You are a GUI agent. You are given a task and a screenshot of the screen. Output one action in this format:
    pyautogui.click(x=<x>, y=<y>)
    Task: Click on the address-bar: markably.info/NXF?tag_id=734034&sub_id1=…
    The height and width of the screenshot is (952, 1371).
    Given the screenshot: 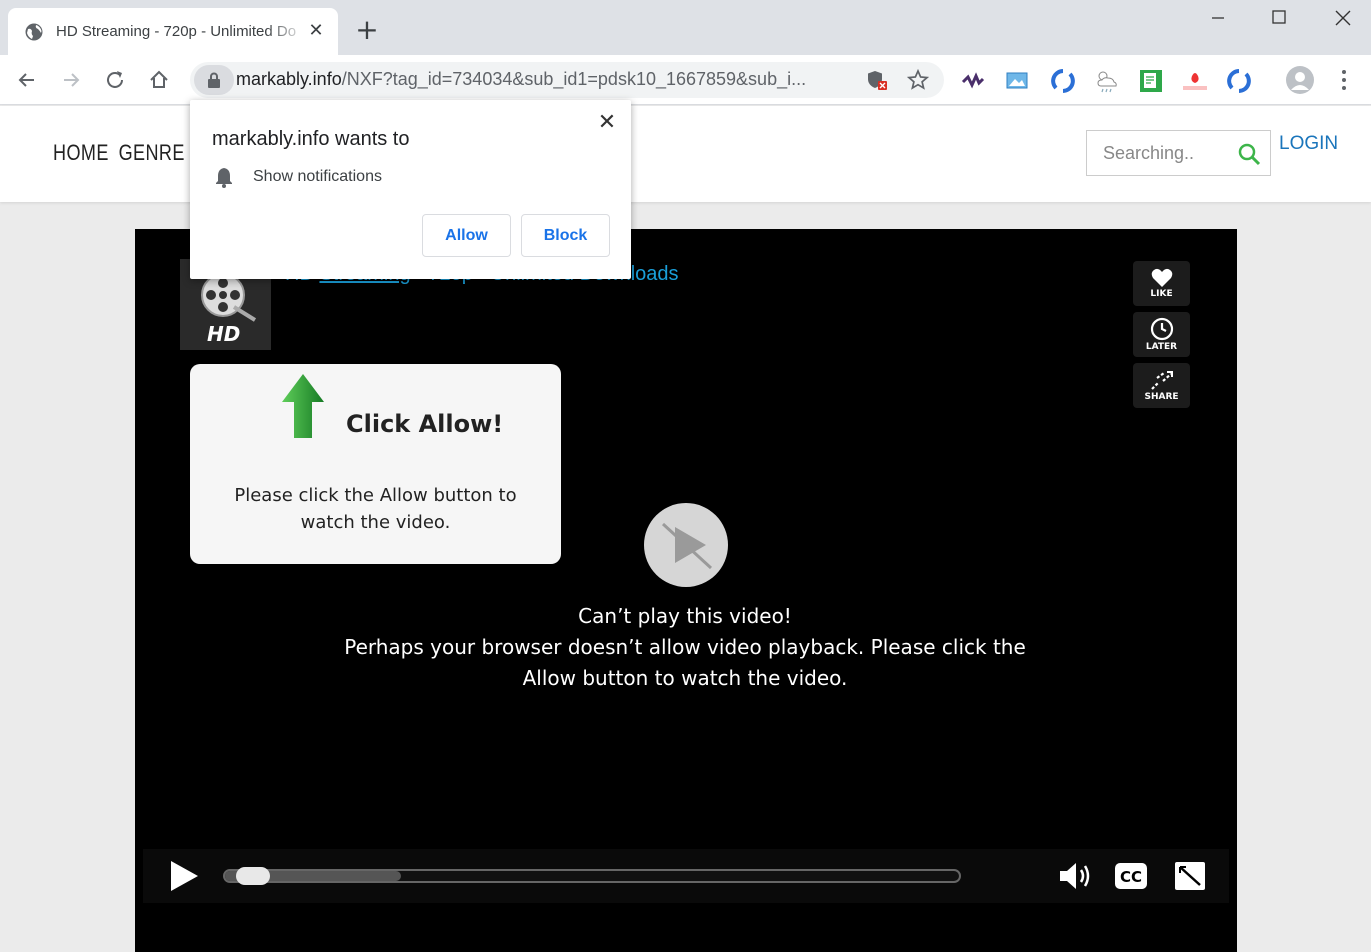 What is the action you would take?
    pyautogui.click(x=567, y=80)
    